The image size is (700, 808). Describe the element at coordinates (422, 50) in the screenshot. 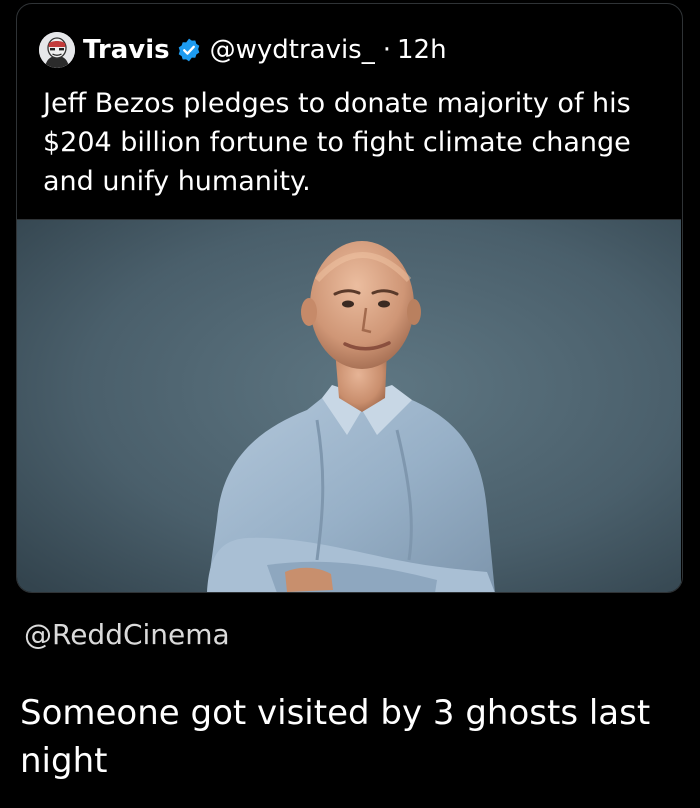

I see `tweet-timestamp: 12h` at that location.